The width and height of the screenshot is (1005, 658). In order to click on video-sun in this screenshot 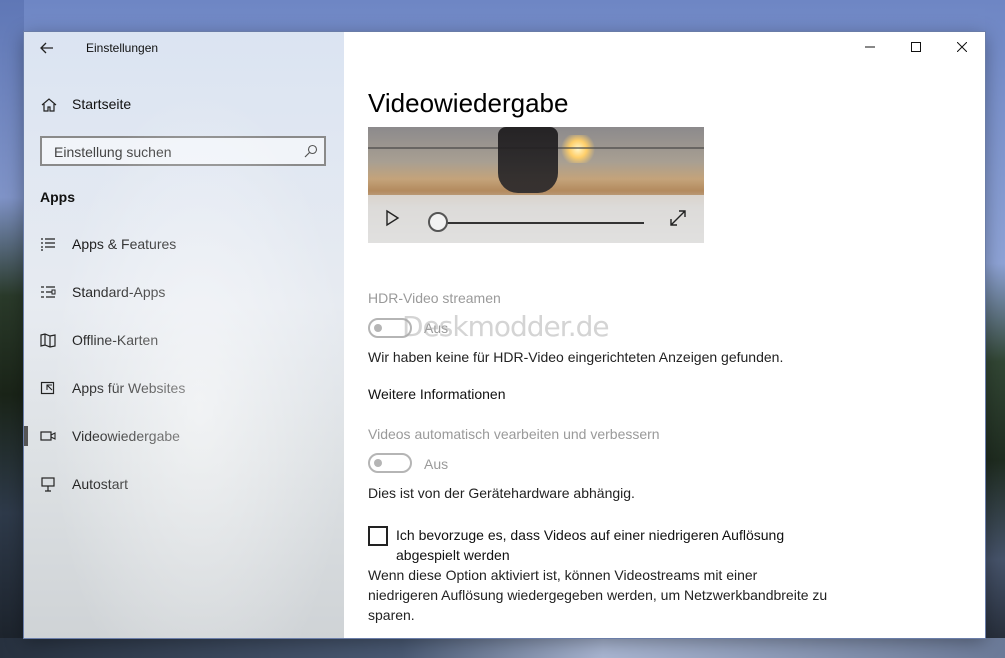, I will do `click(578, 149)`.